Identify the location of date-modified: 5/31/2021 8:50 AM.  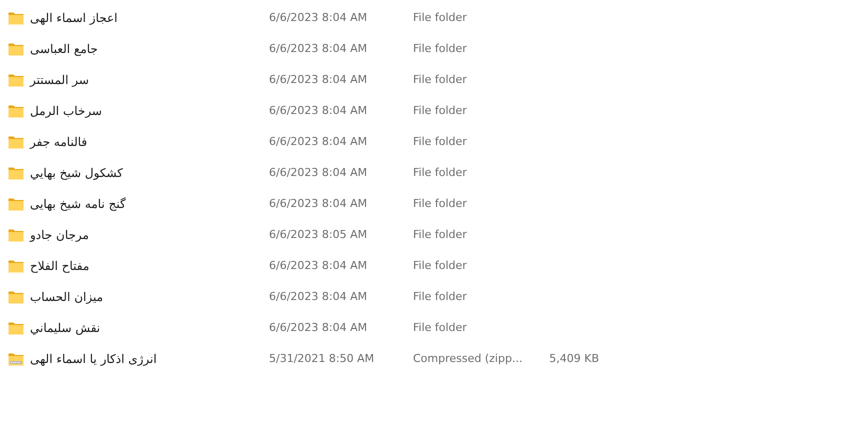
(321, 358).